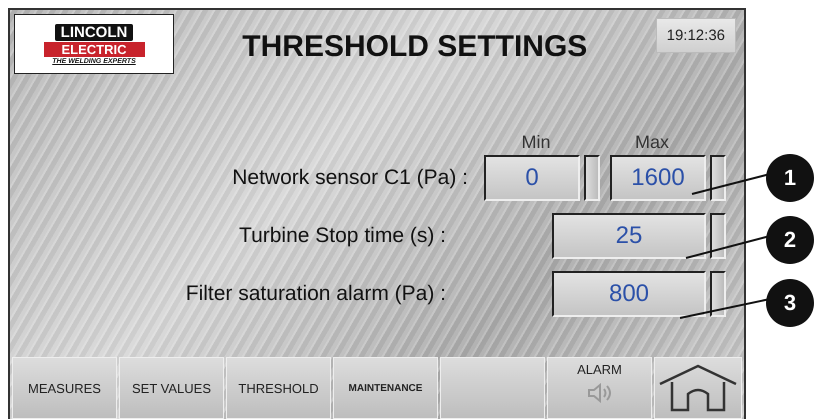  What do you see at coordinates (350, 178) in the screenshot?
I see `setting-label: Network sensor C1 (Pa) :` at bounding box center [350, 178].